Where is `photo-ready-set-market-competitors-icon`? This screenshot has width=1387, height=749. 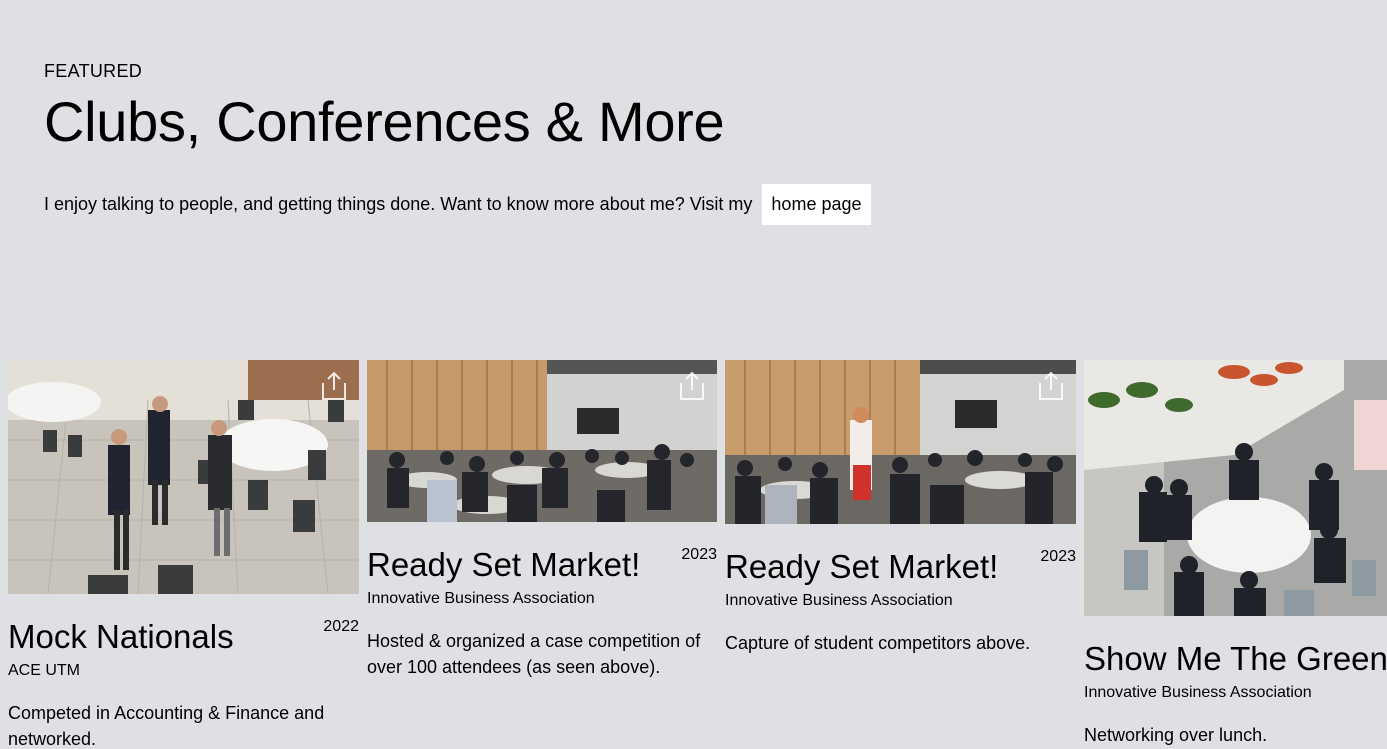
photo-ready-set-market-competitors-icon is located at coordinates (900, 442).